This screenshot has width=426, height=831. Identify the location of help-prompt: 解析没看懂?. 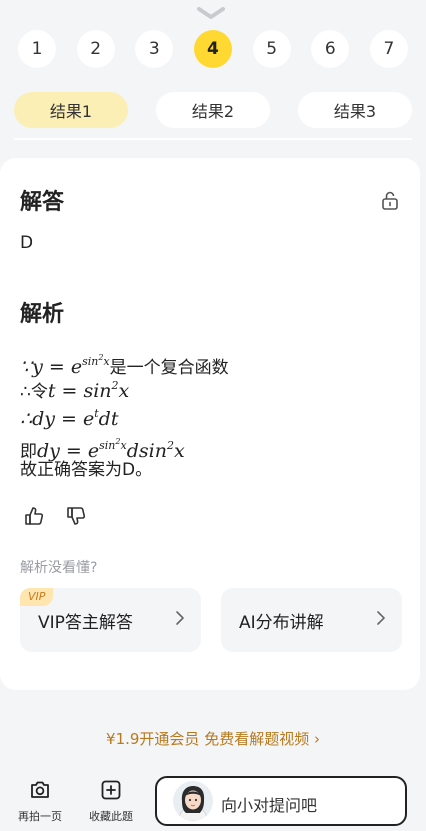
(59, 568).